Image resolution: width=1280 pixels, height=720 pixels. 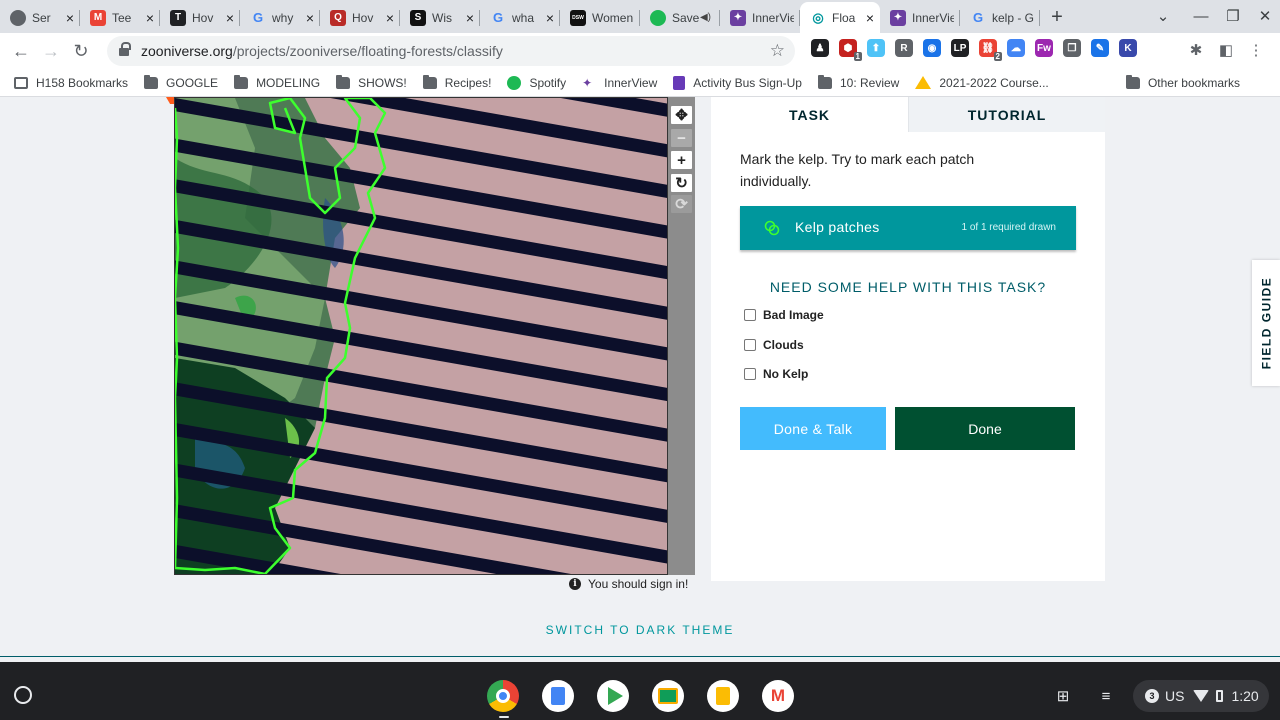 I want to click on extension-icon: ⬢ 1, so click(x=850, y=50).